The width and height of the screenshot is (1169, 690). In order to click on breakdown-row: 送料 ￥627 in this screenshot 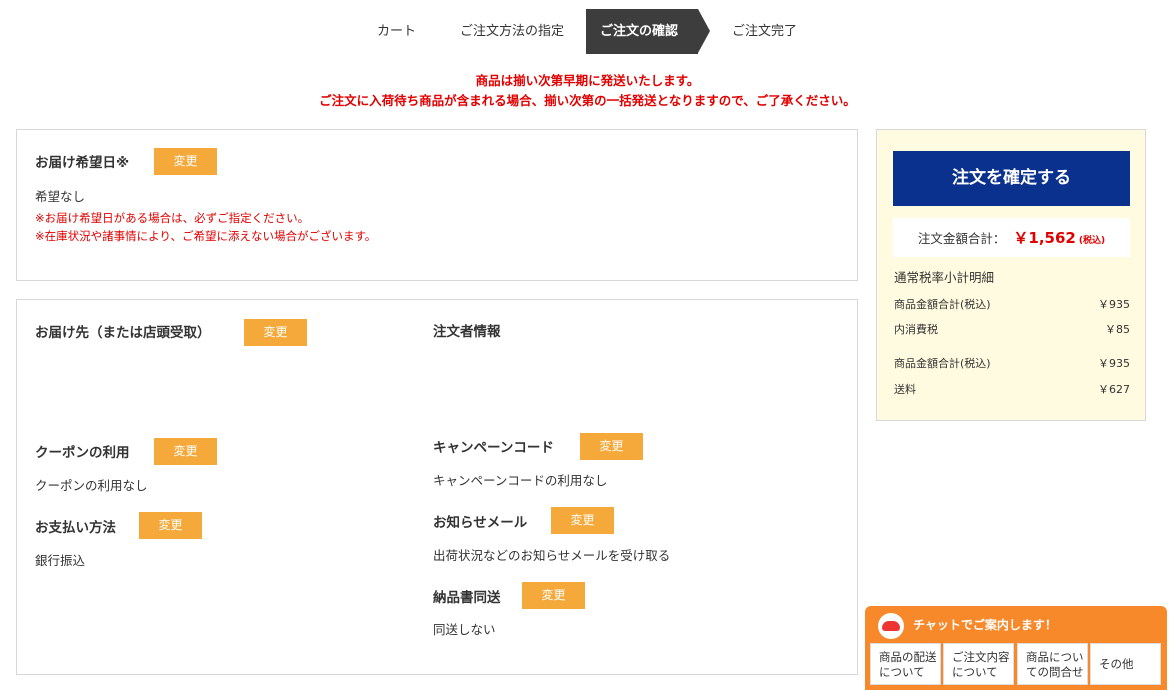, I will do `click(1012, 389)`.